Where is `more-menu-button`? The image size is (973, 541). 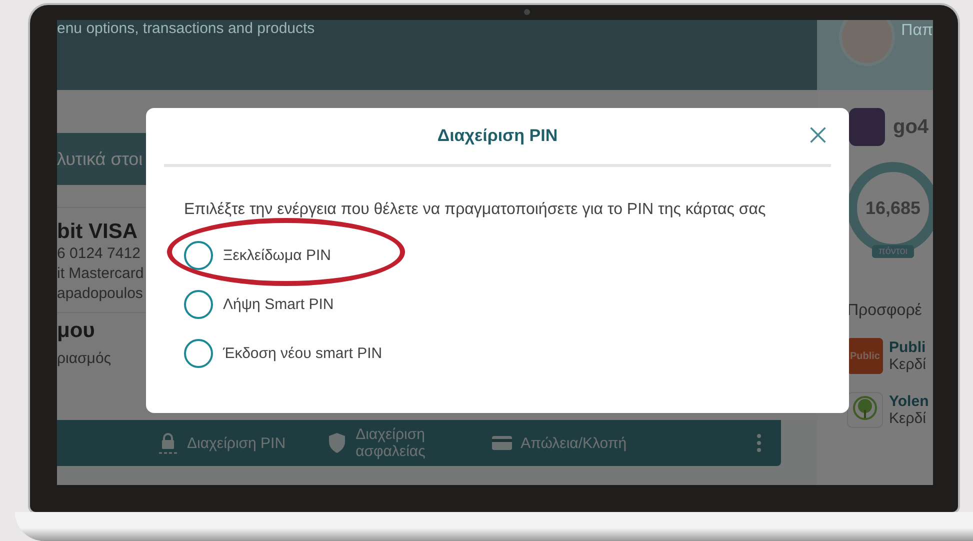
more-menu-button is located at coordinates (759, 443).